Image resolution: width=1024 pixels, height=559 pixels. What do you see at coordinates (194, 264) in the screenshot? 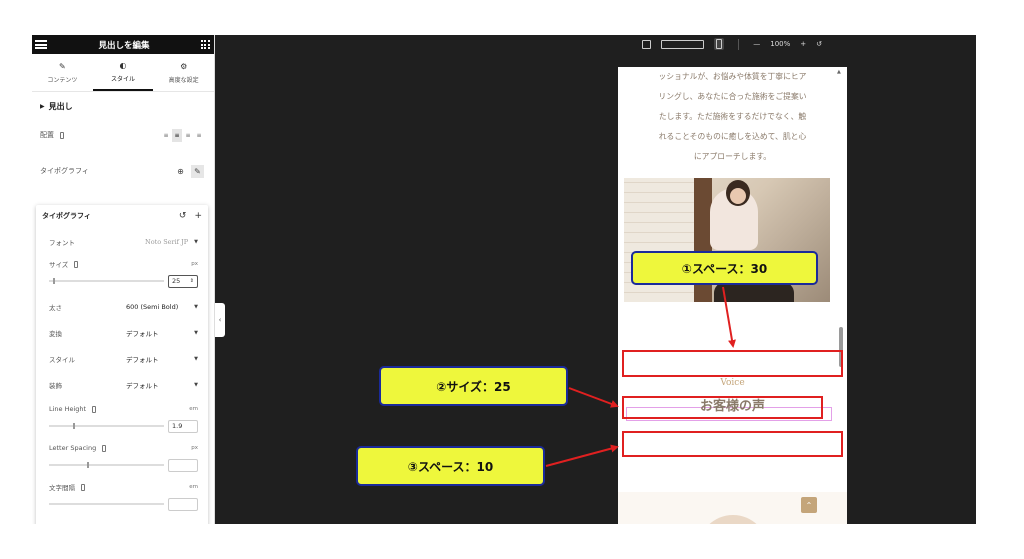
I see `size-unit: px` at bounding box center [194, 264].